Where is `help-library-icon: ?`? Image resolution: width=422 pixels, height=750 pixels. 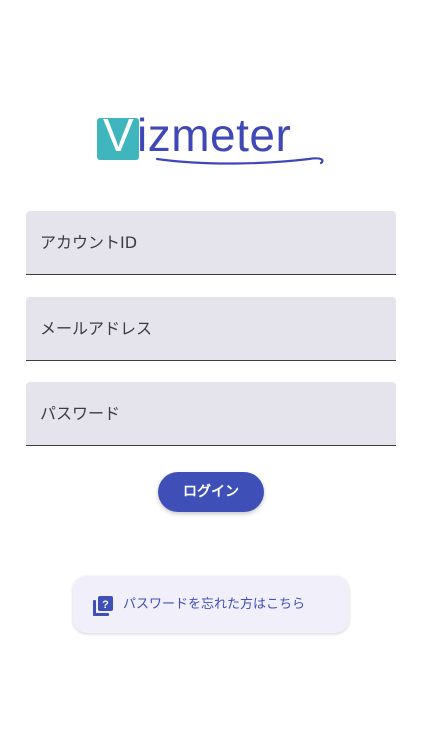 help-library-icon: ? is located at coordinates (103, 606).